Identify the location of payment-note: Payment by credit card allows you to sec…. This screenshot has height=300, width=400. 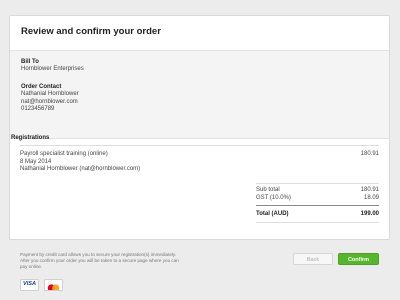
(140, 261).